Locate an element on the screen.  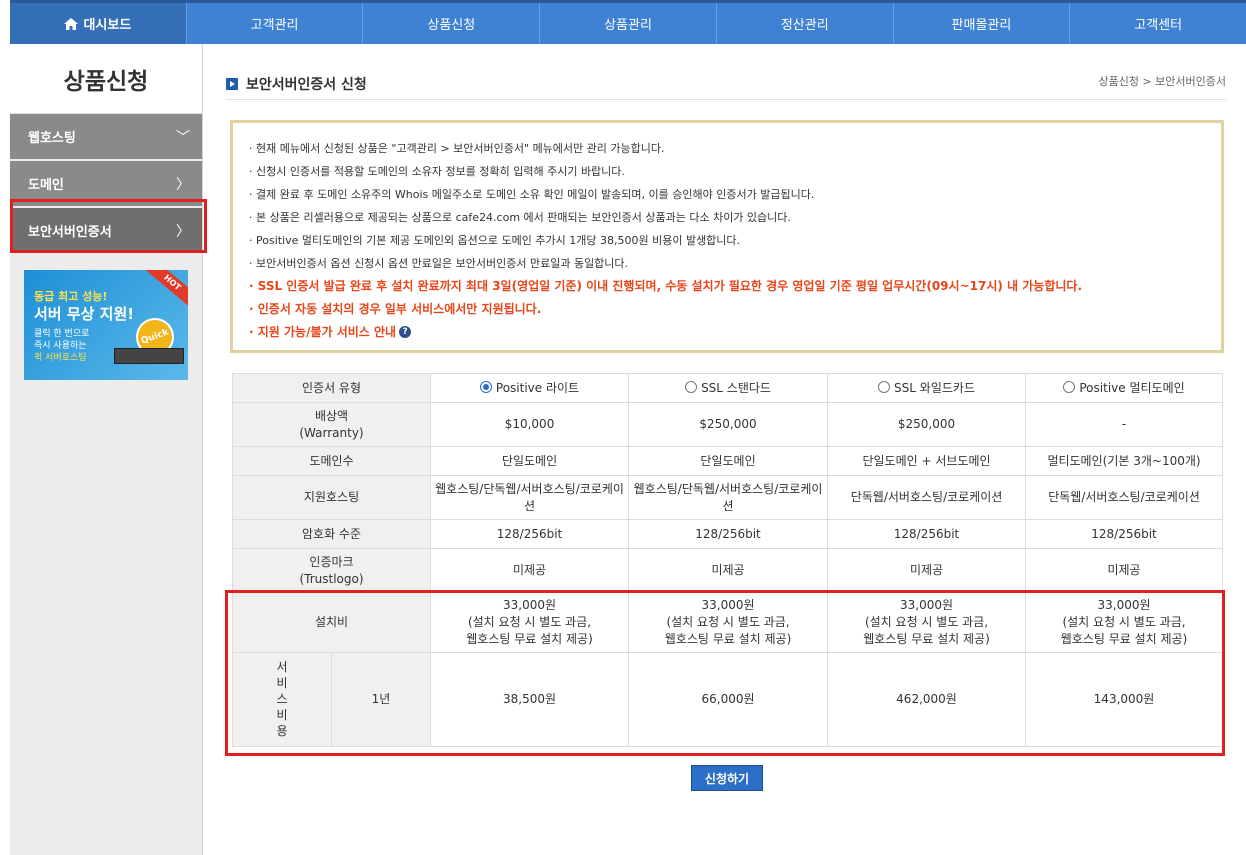
product-name: Positive 멀티도메인 is located at coordinates (1132, 387).